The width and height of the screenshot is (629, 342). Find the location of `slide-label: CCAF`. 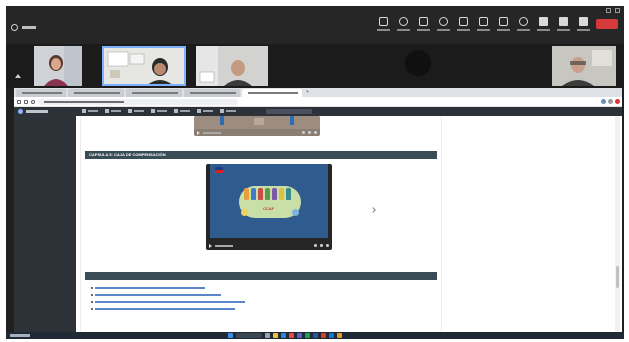

slide-label: CCAF is located at coordinates (269, 208).